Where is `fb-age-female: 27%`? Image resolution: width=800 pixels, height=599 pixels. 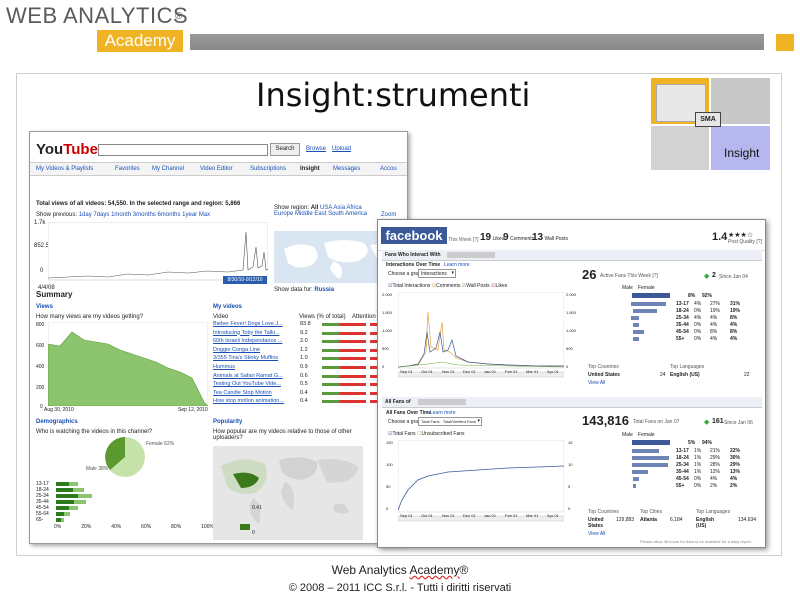 fb-age-female: 27% is located at coordinates (715, 304).